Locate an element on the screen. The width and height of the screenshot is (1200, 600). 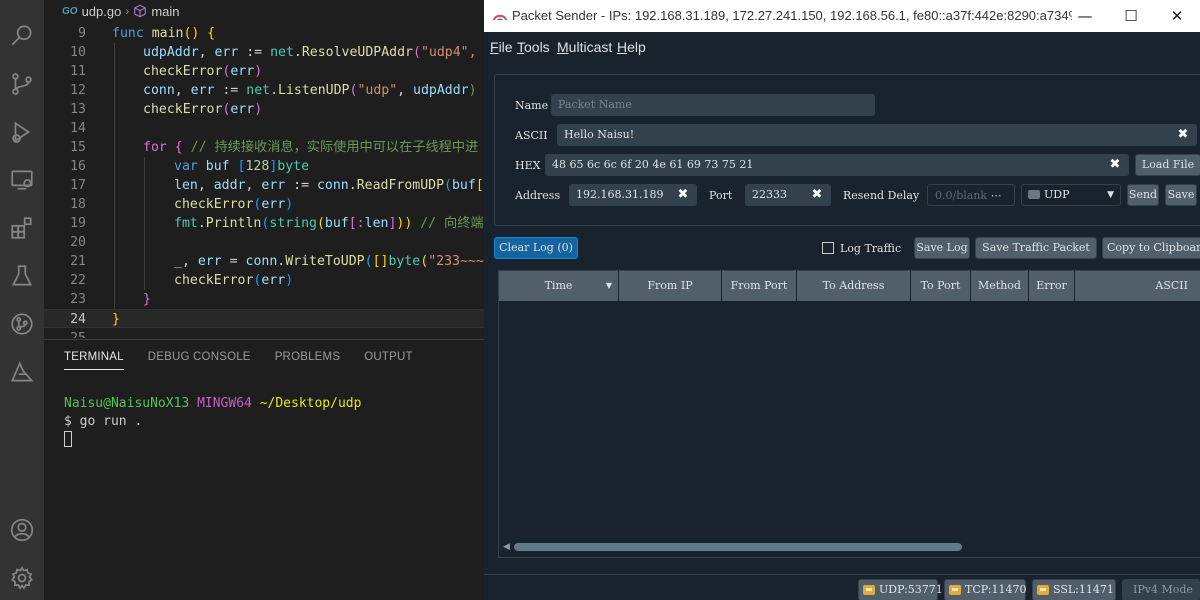
scroll-left-icon: ◀ is located at coordinates (506, 547).